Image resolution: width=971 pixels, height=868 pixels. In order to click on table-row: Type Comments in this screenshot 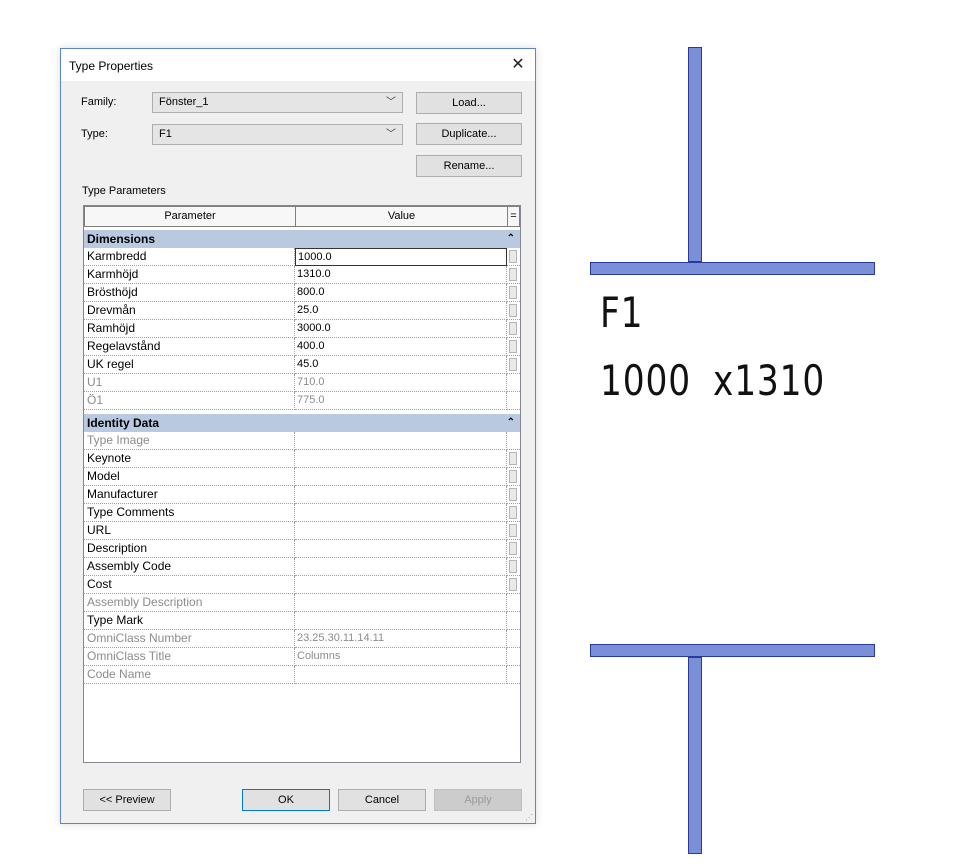, I will do `click(302, 513)`.